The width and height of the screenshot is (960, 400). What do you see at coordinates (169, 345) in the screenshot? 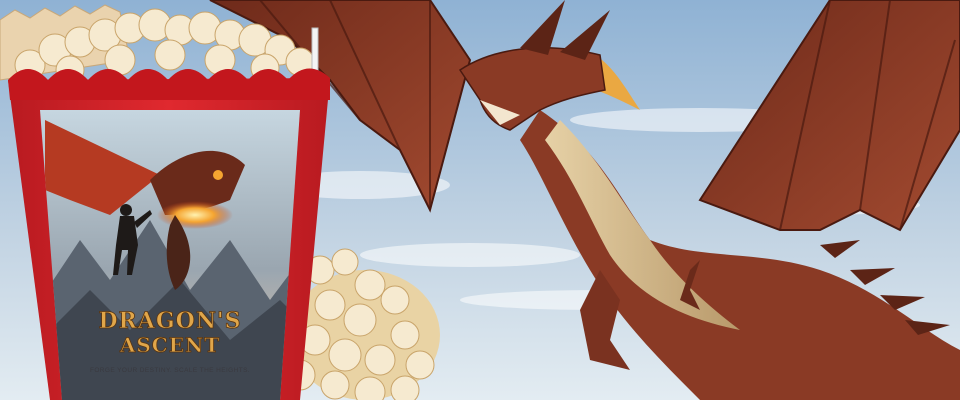
I see `poster-title-line2: ASCENT` at bounding box center [169, 345].